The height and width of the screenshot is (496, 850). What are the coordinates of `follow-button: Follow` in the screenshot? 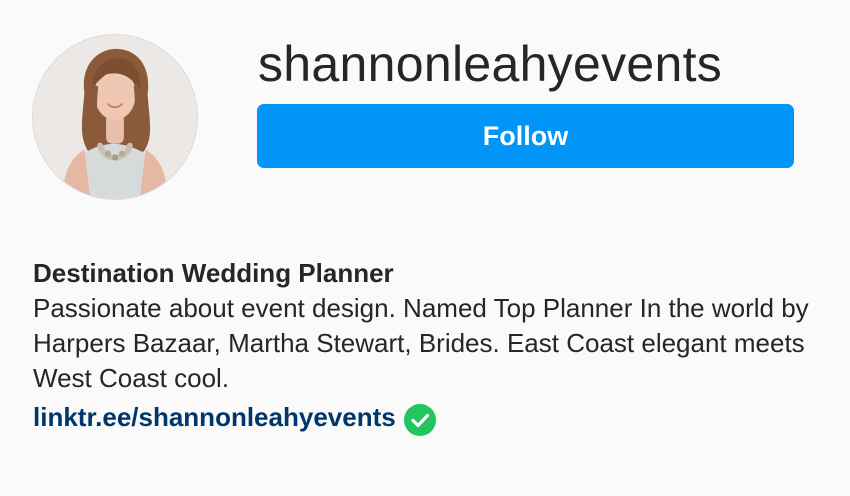 It's located at (525, 136).